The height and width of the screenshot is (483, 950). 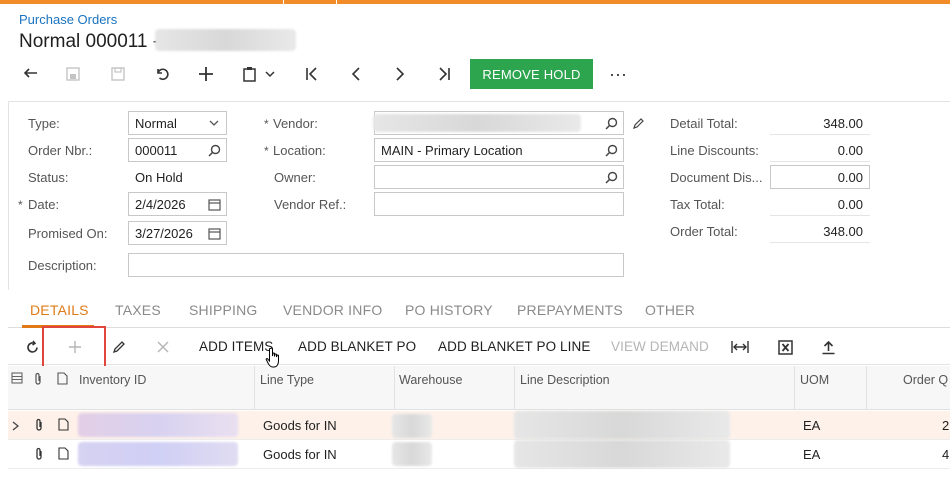 I want to click on tab-details: DETAILS, so click(x=59, y=310).